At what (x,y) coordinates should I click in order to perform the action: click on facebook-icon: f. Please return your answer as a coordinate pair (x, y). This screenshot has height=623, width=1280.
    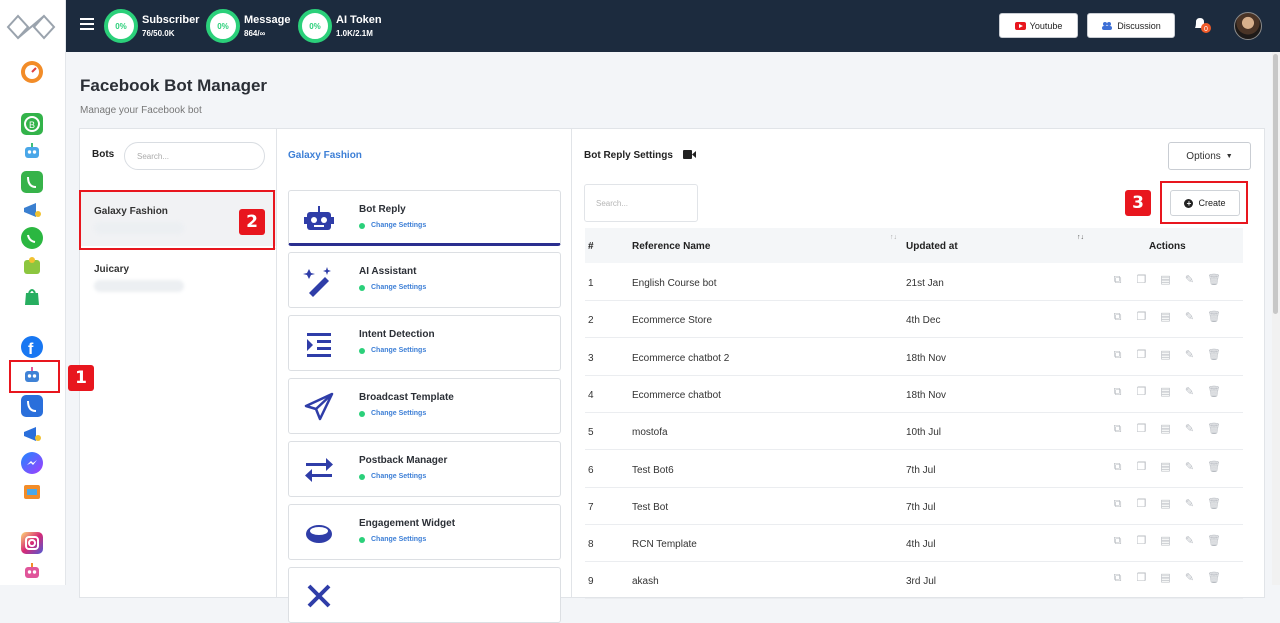
    Looking at the image, I should click on (32, 347).